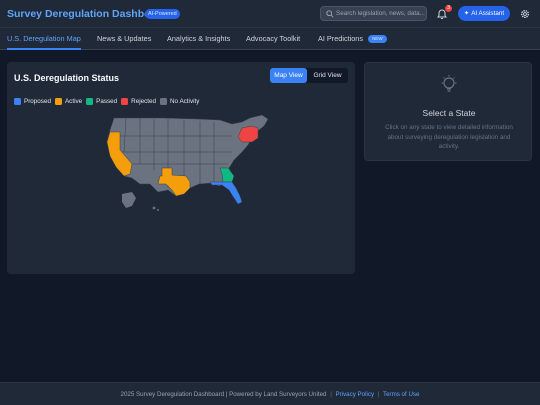  I want to click on search-box, so click(373, 13).